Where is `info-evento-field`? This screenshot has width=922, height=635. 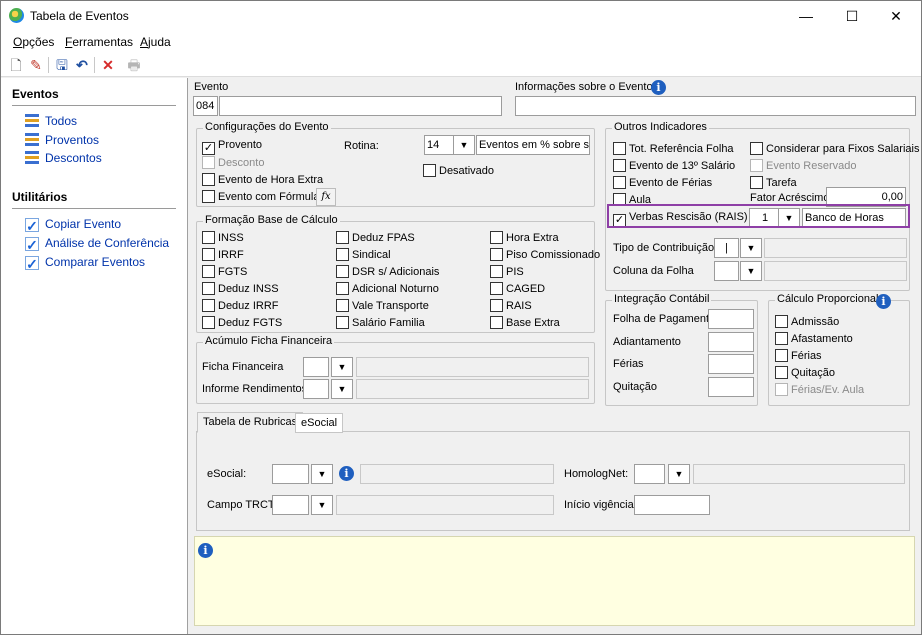 info-evento-field is located at coordinates (715, 106).